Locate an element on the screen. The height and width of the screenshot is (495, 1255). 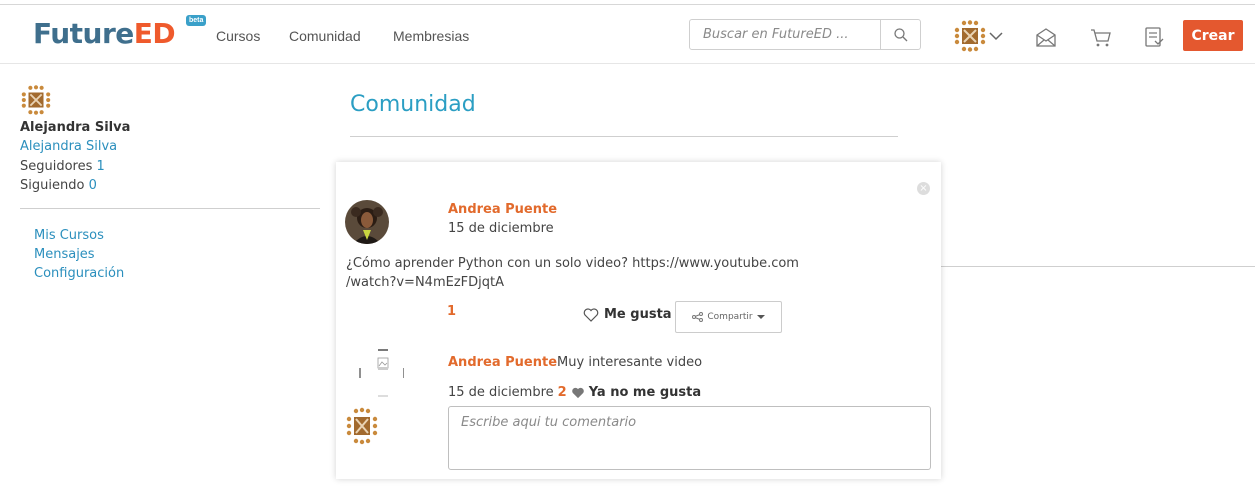
heart-filled-icon is located at coordinates (578, 393).